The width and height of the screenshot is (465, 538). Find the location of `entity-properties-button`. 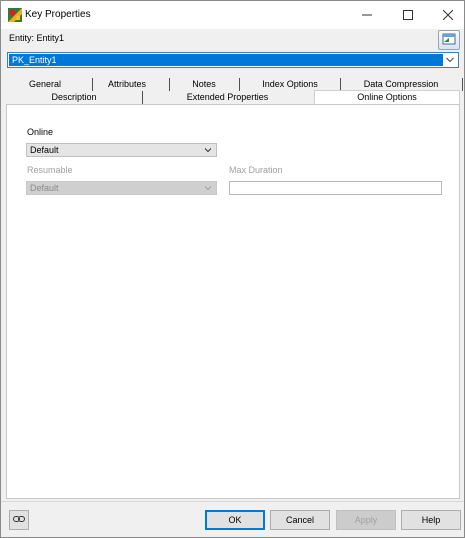

entity-properties-button is located at coordinates (449, 40).